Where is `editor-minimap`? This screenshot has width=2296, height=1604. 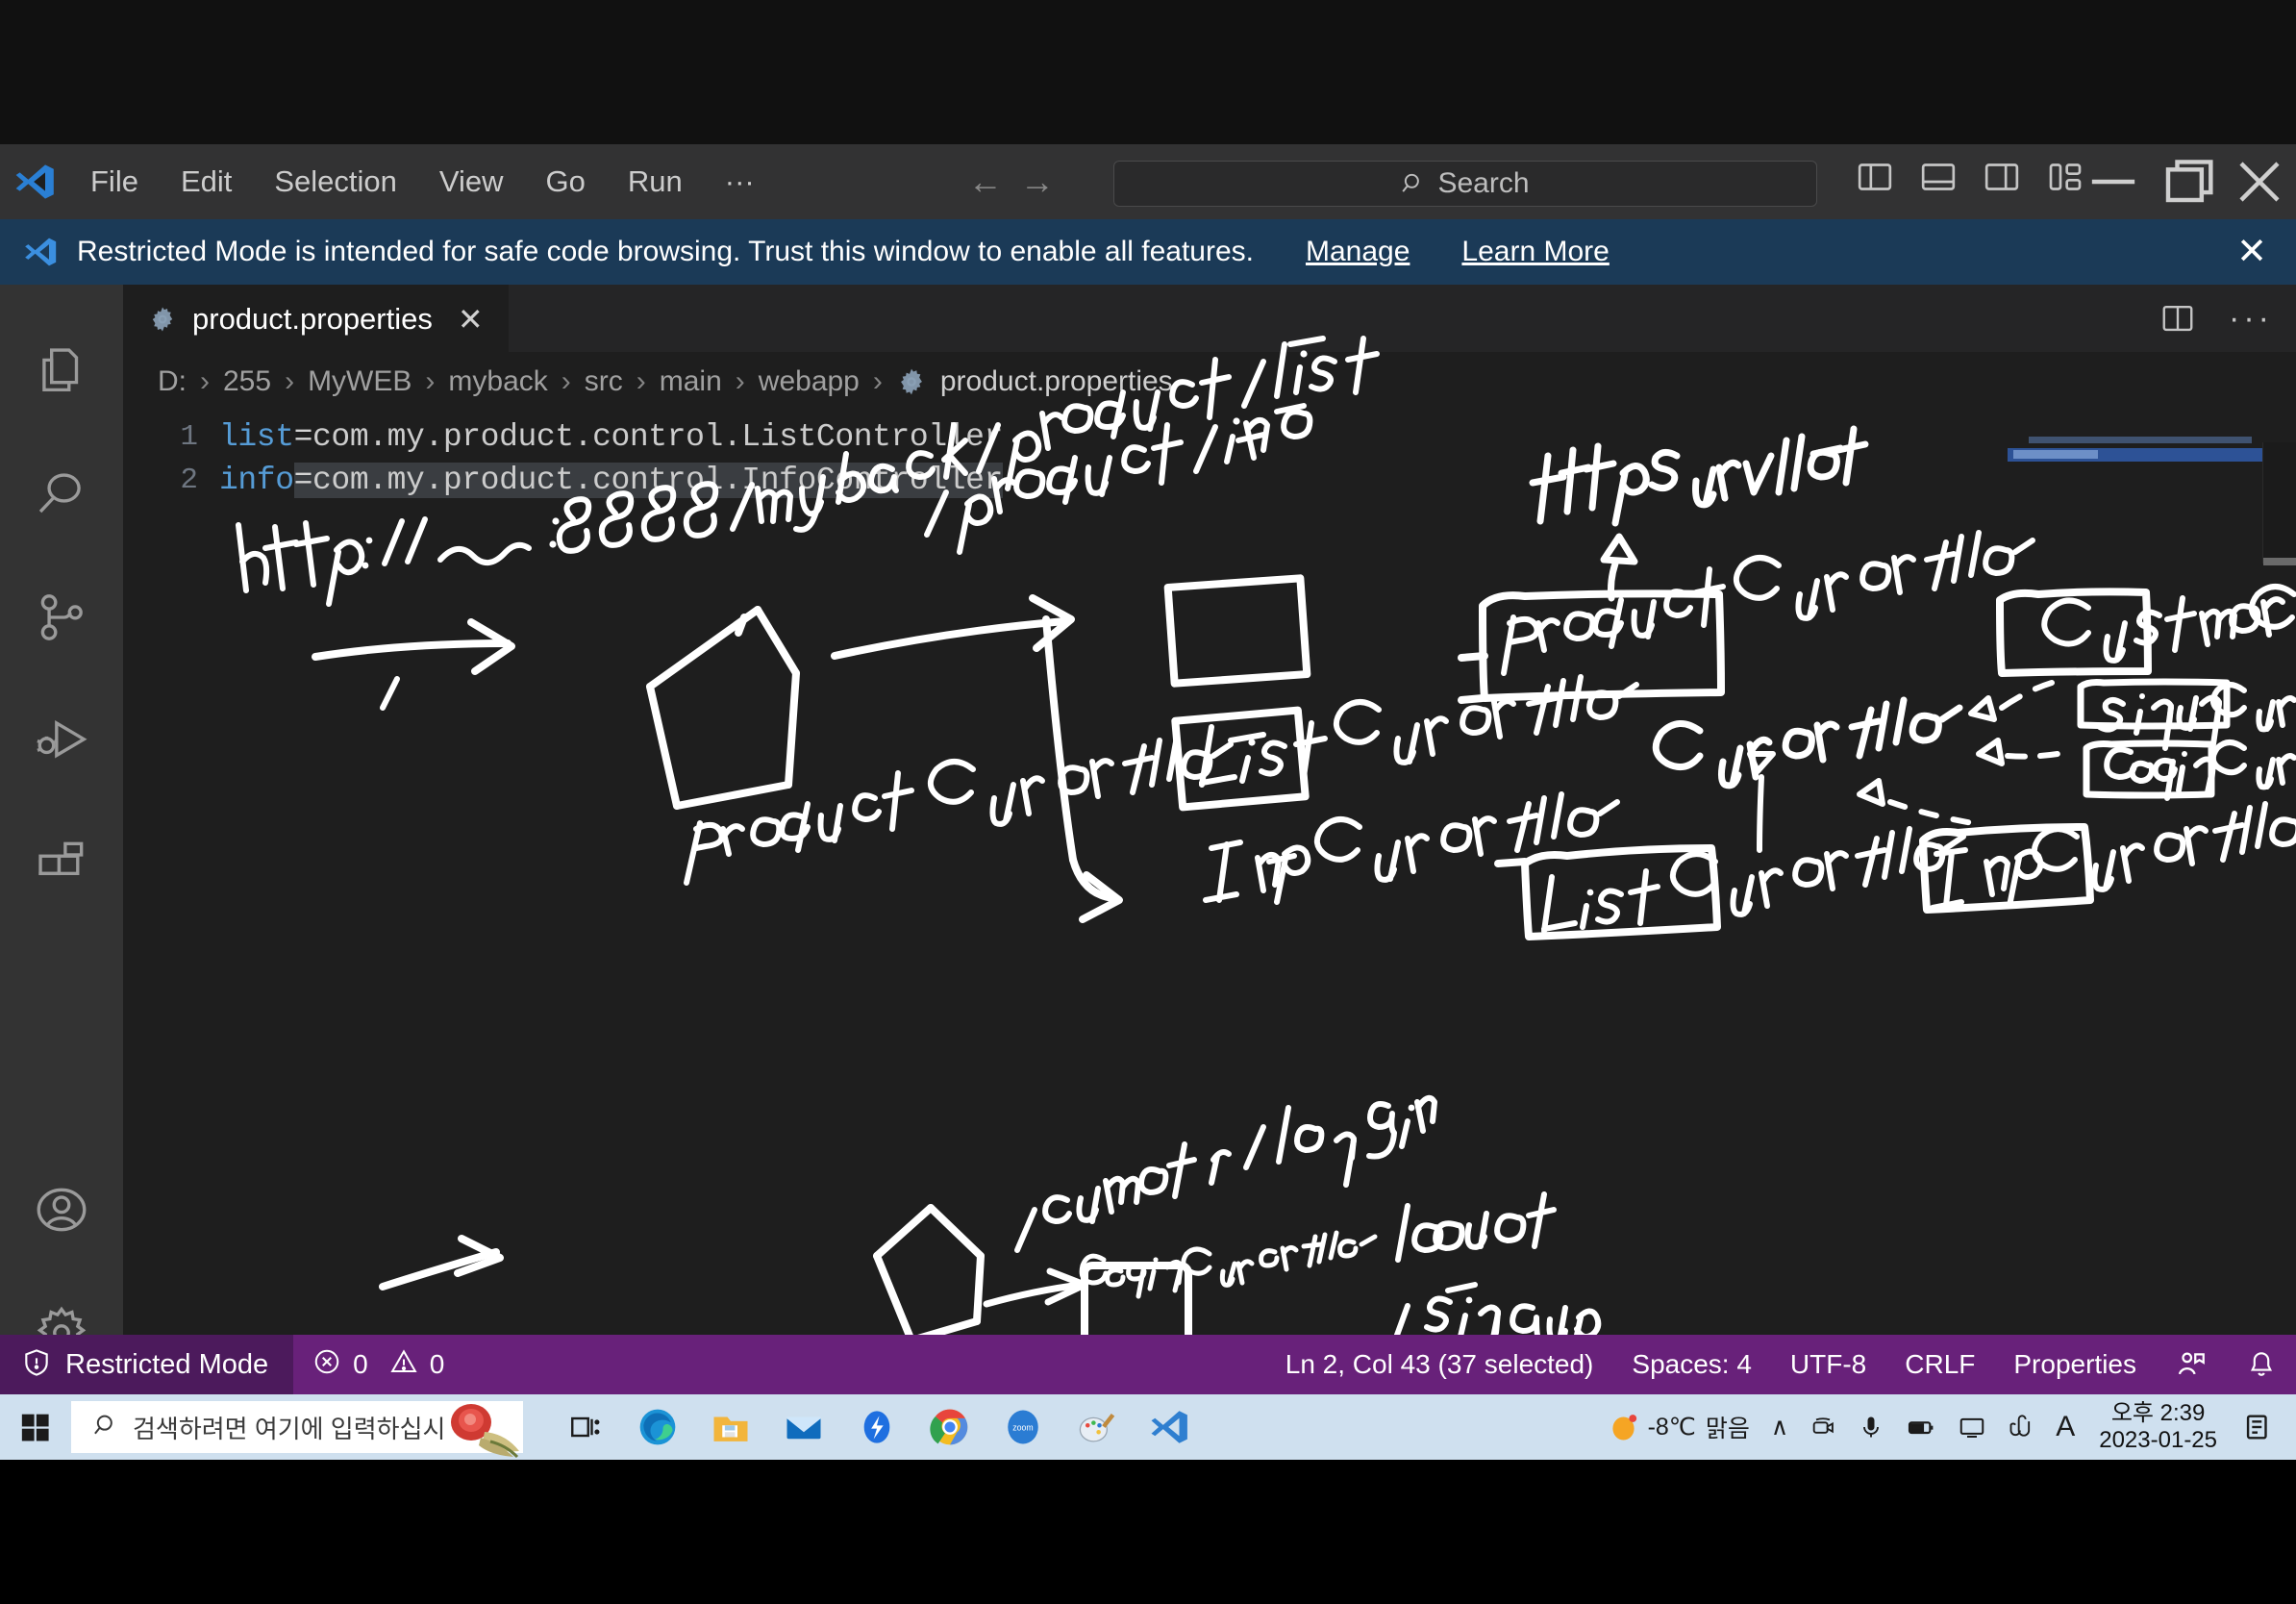
editor-minimap is located at coordinates (2152, 565).